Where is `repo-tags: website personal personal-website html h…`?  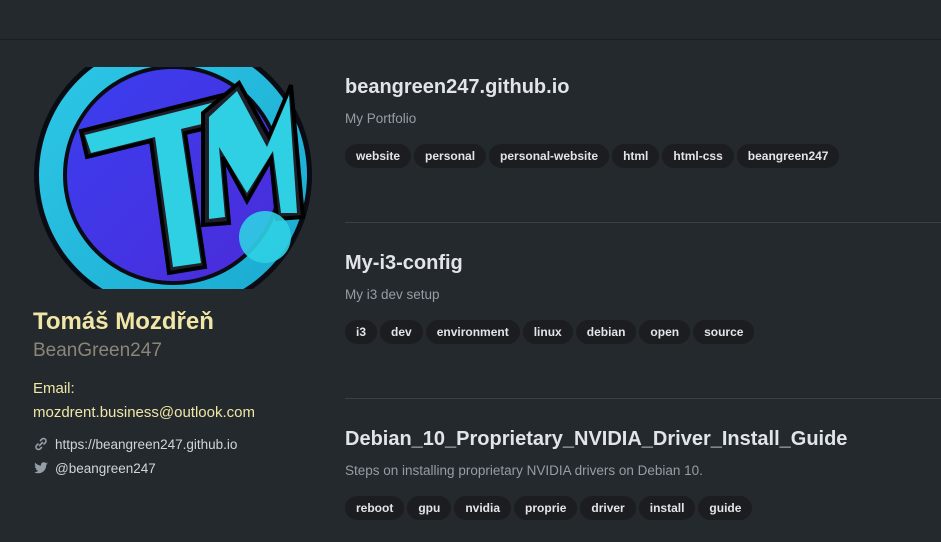 repo-tags: website personal personal-website html h… is located at coordinates (643, 156).